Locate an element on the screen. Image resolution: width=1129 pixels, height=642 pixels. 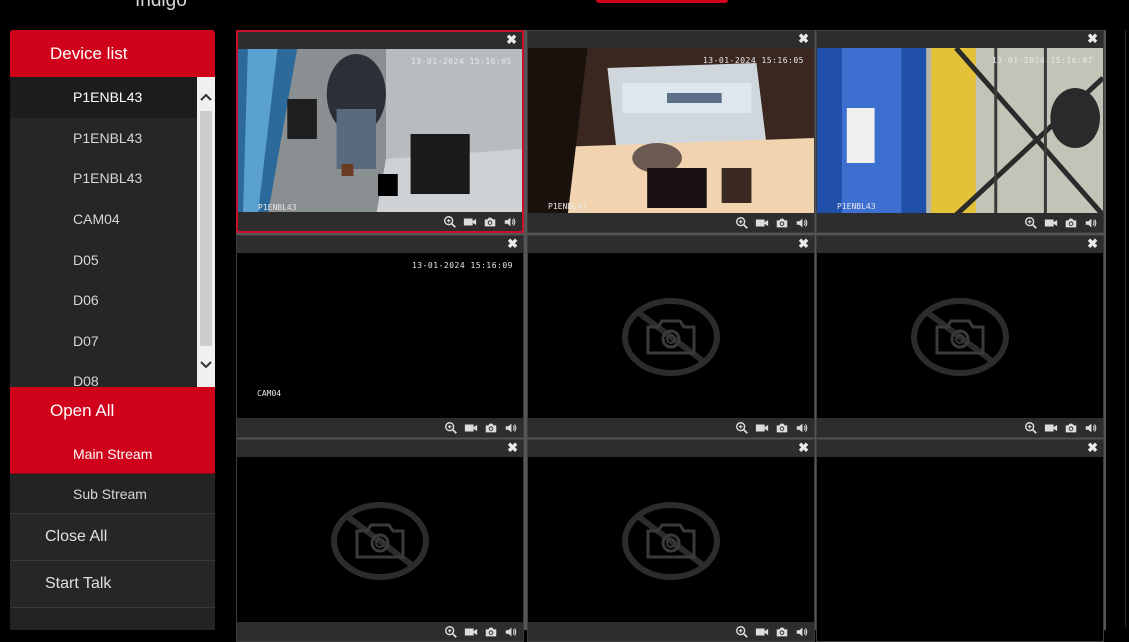
chevron-down-icon is located at coordinates (206, 365).